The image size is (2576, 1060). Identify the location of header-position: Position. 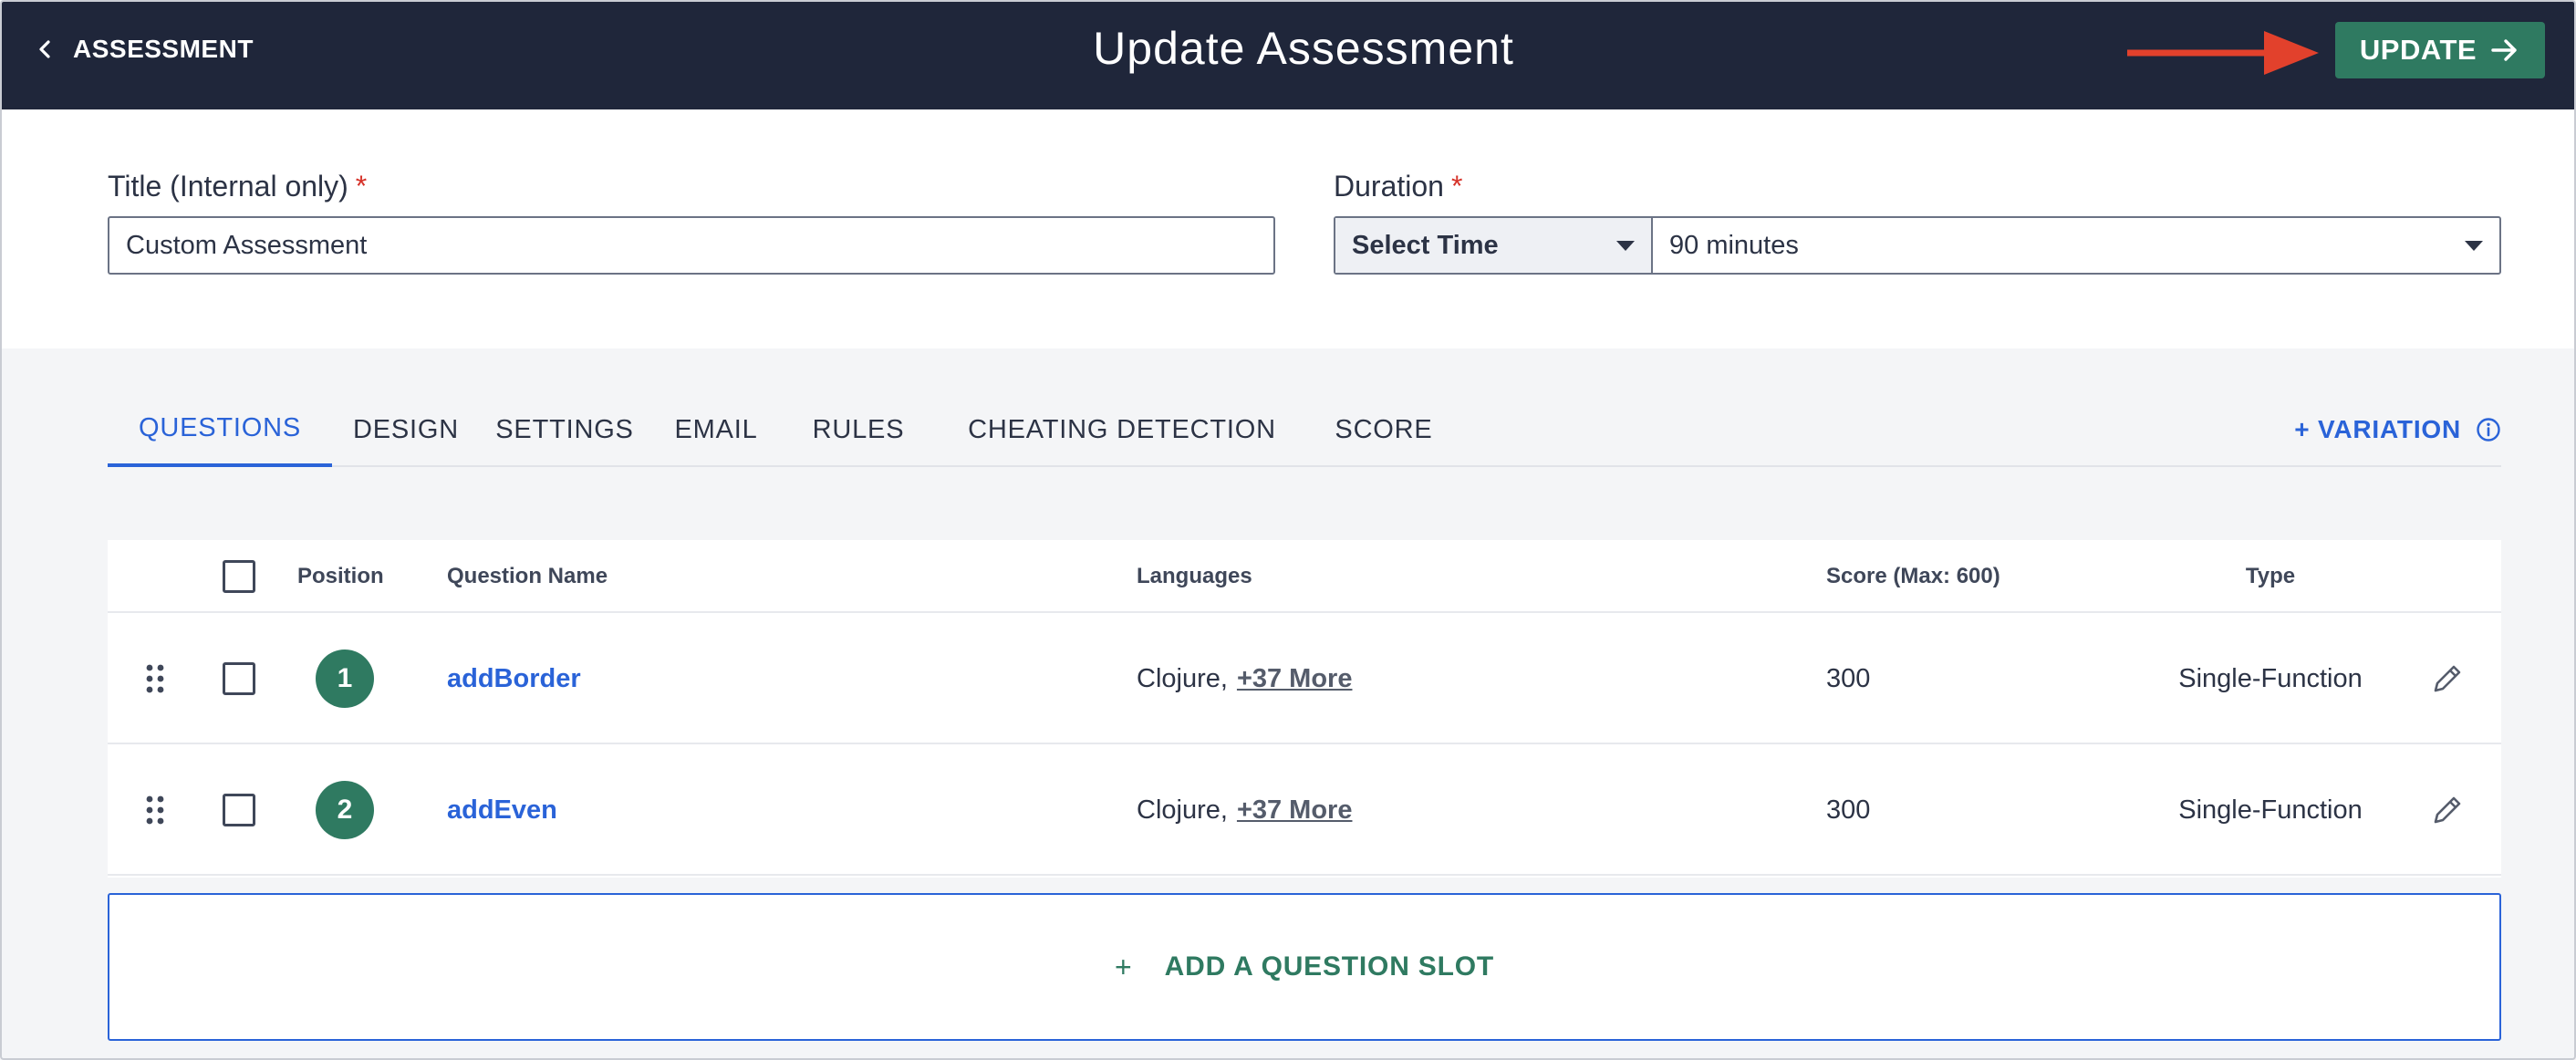
(340, 576).